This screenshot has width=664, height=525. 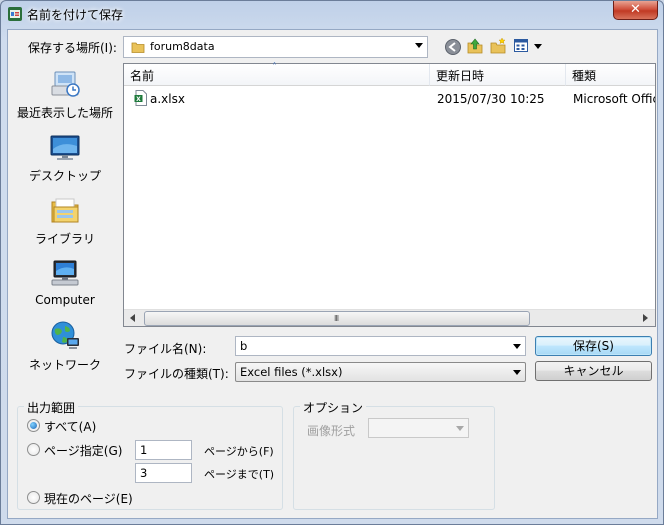 I want to click on view-menu-icon, so click(x=522, y=46).